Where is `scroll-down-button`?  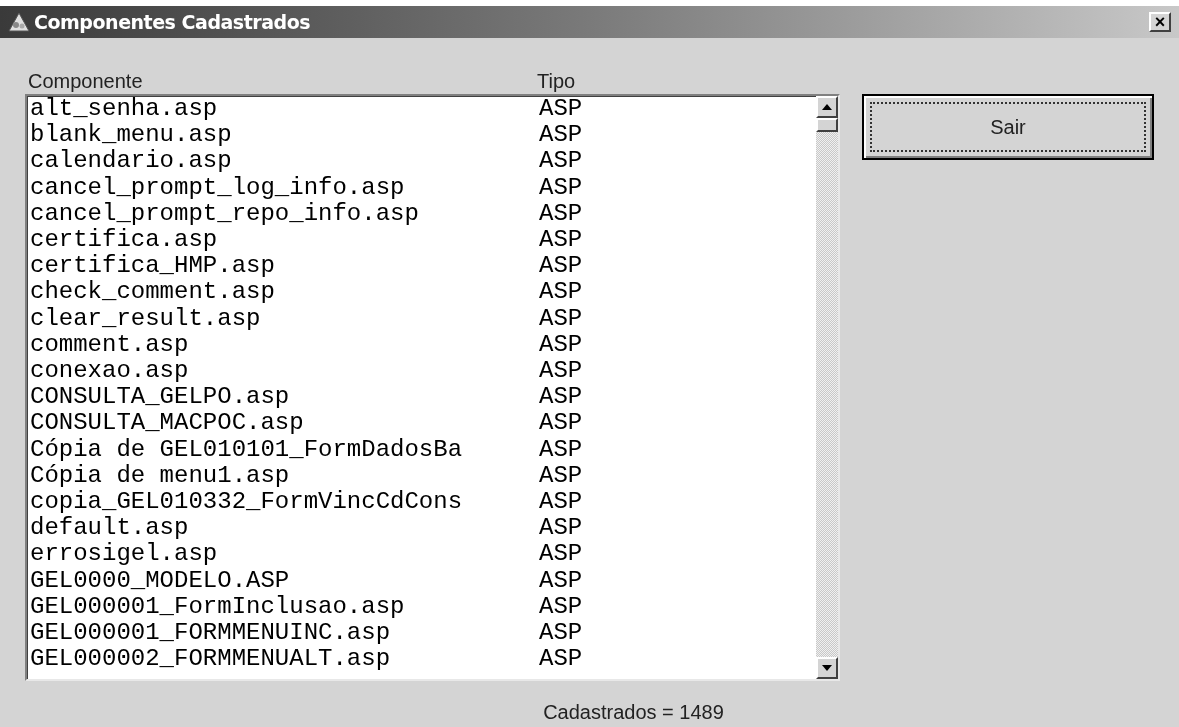
scroll-down-button is located at coordinates (827, 668).